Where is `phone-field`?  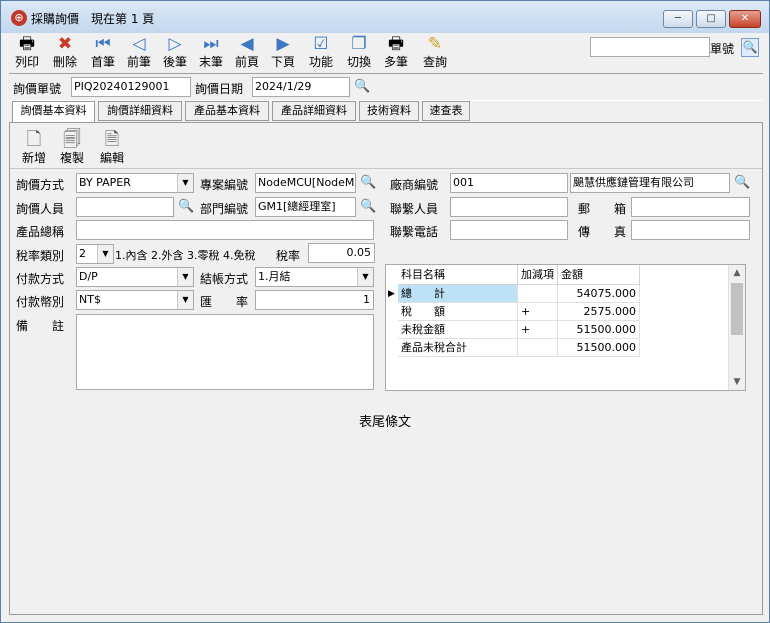
phone-field is located at coordinates (509, 230).